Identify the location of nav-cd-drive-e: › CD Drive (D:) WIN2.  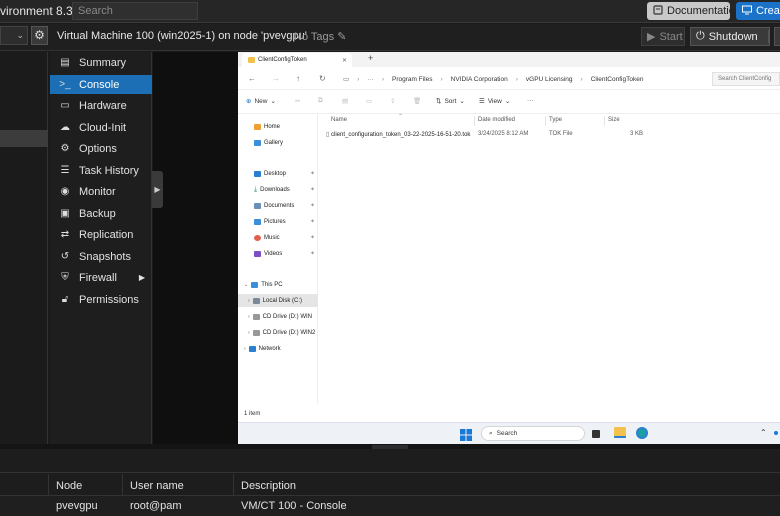
(278, 332).